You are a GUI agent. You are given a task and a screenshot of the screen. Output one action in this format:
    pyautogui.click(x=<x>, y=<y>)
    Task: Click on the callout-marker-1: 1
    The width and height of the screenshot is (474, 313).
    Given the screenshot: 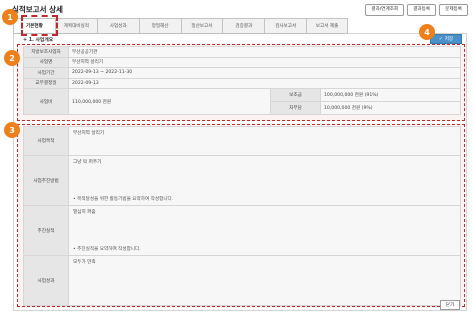 What is the action you would take?
    pyautogui.click(x=10, y=17)
    